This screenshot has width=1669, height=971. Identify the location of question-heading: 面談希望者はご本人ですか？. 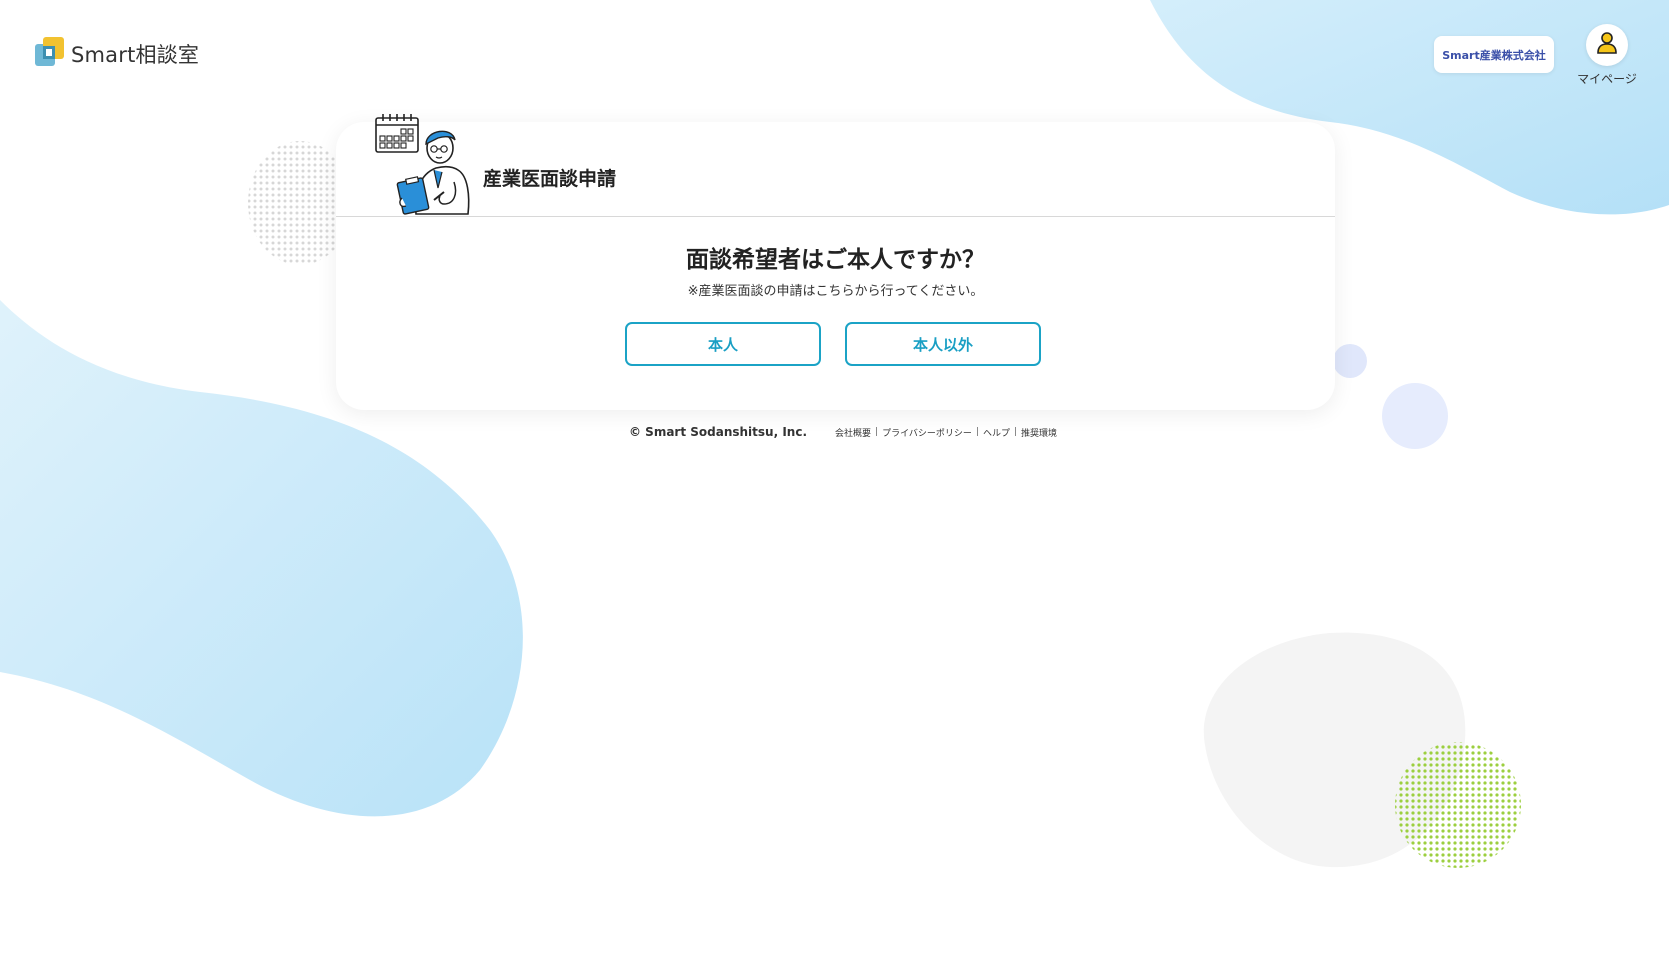
(835, 260).